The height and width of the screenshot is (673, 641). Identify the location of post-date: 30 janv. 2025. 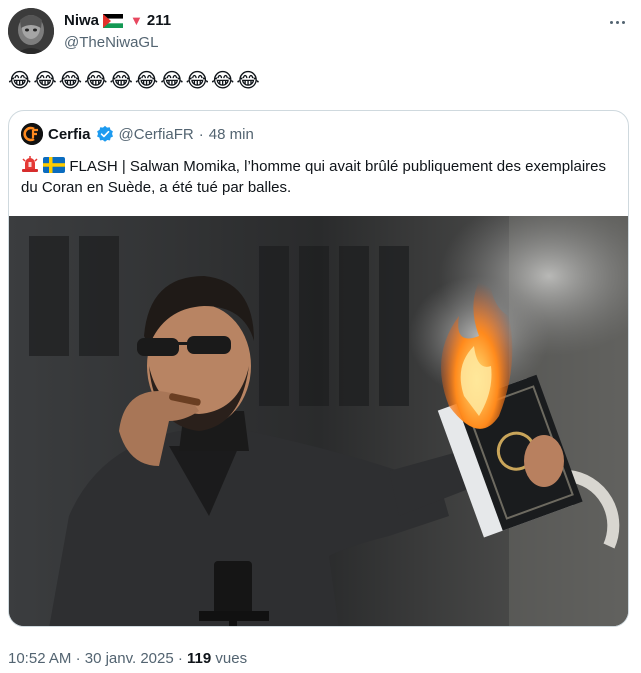
(129, 658).